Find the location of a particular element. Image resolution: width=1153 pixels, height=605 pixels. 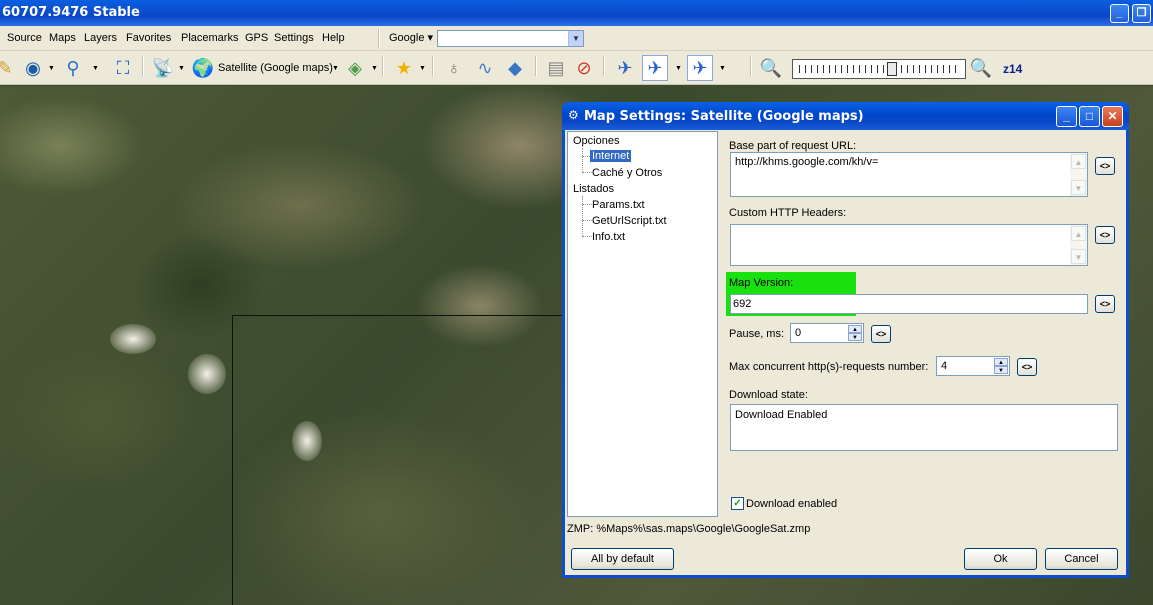

close-button: ✕ is located at coordinates (1112, 116).